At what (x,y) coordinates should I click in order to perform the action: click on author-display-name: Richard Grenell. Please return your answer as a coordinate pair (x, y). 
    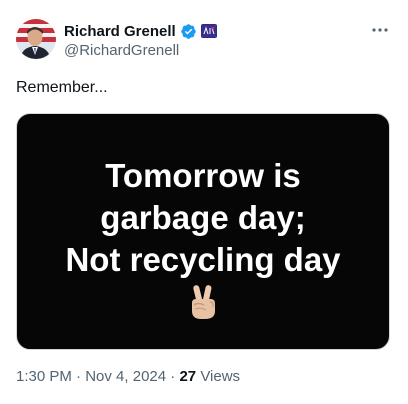
    Looking at the image, I should click on (120, 31).